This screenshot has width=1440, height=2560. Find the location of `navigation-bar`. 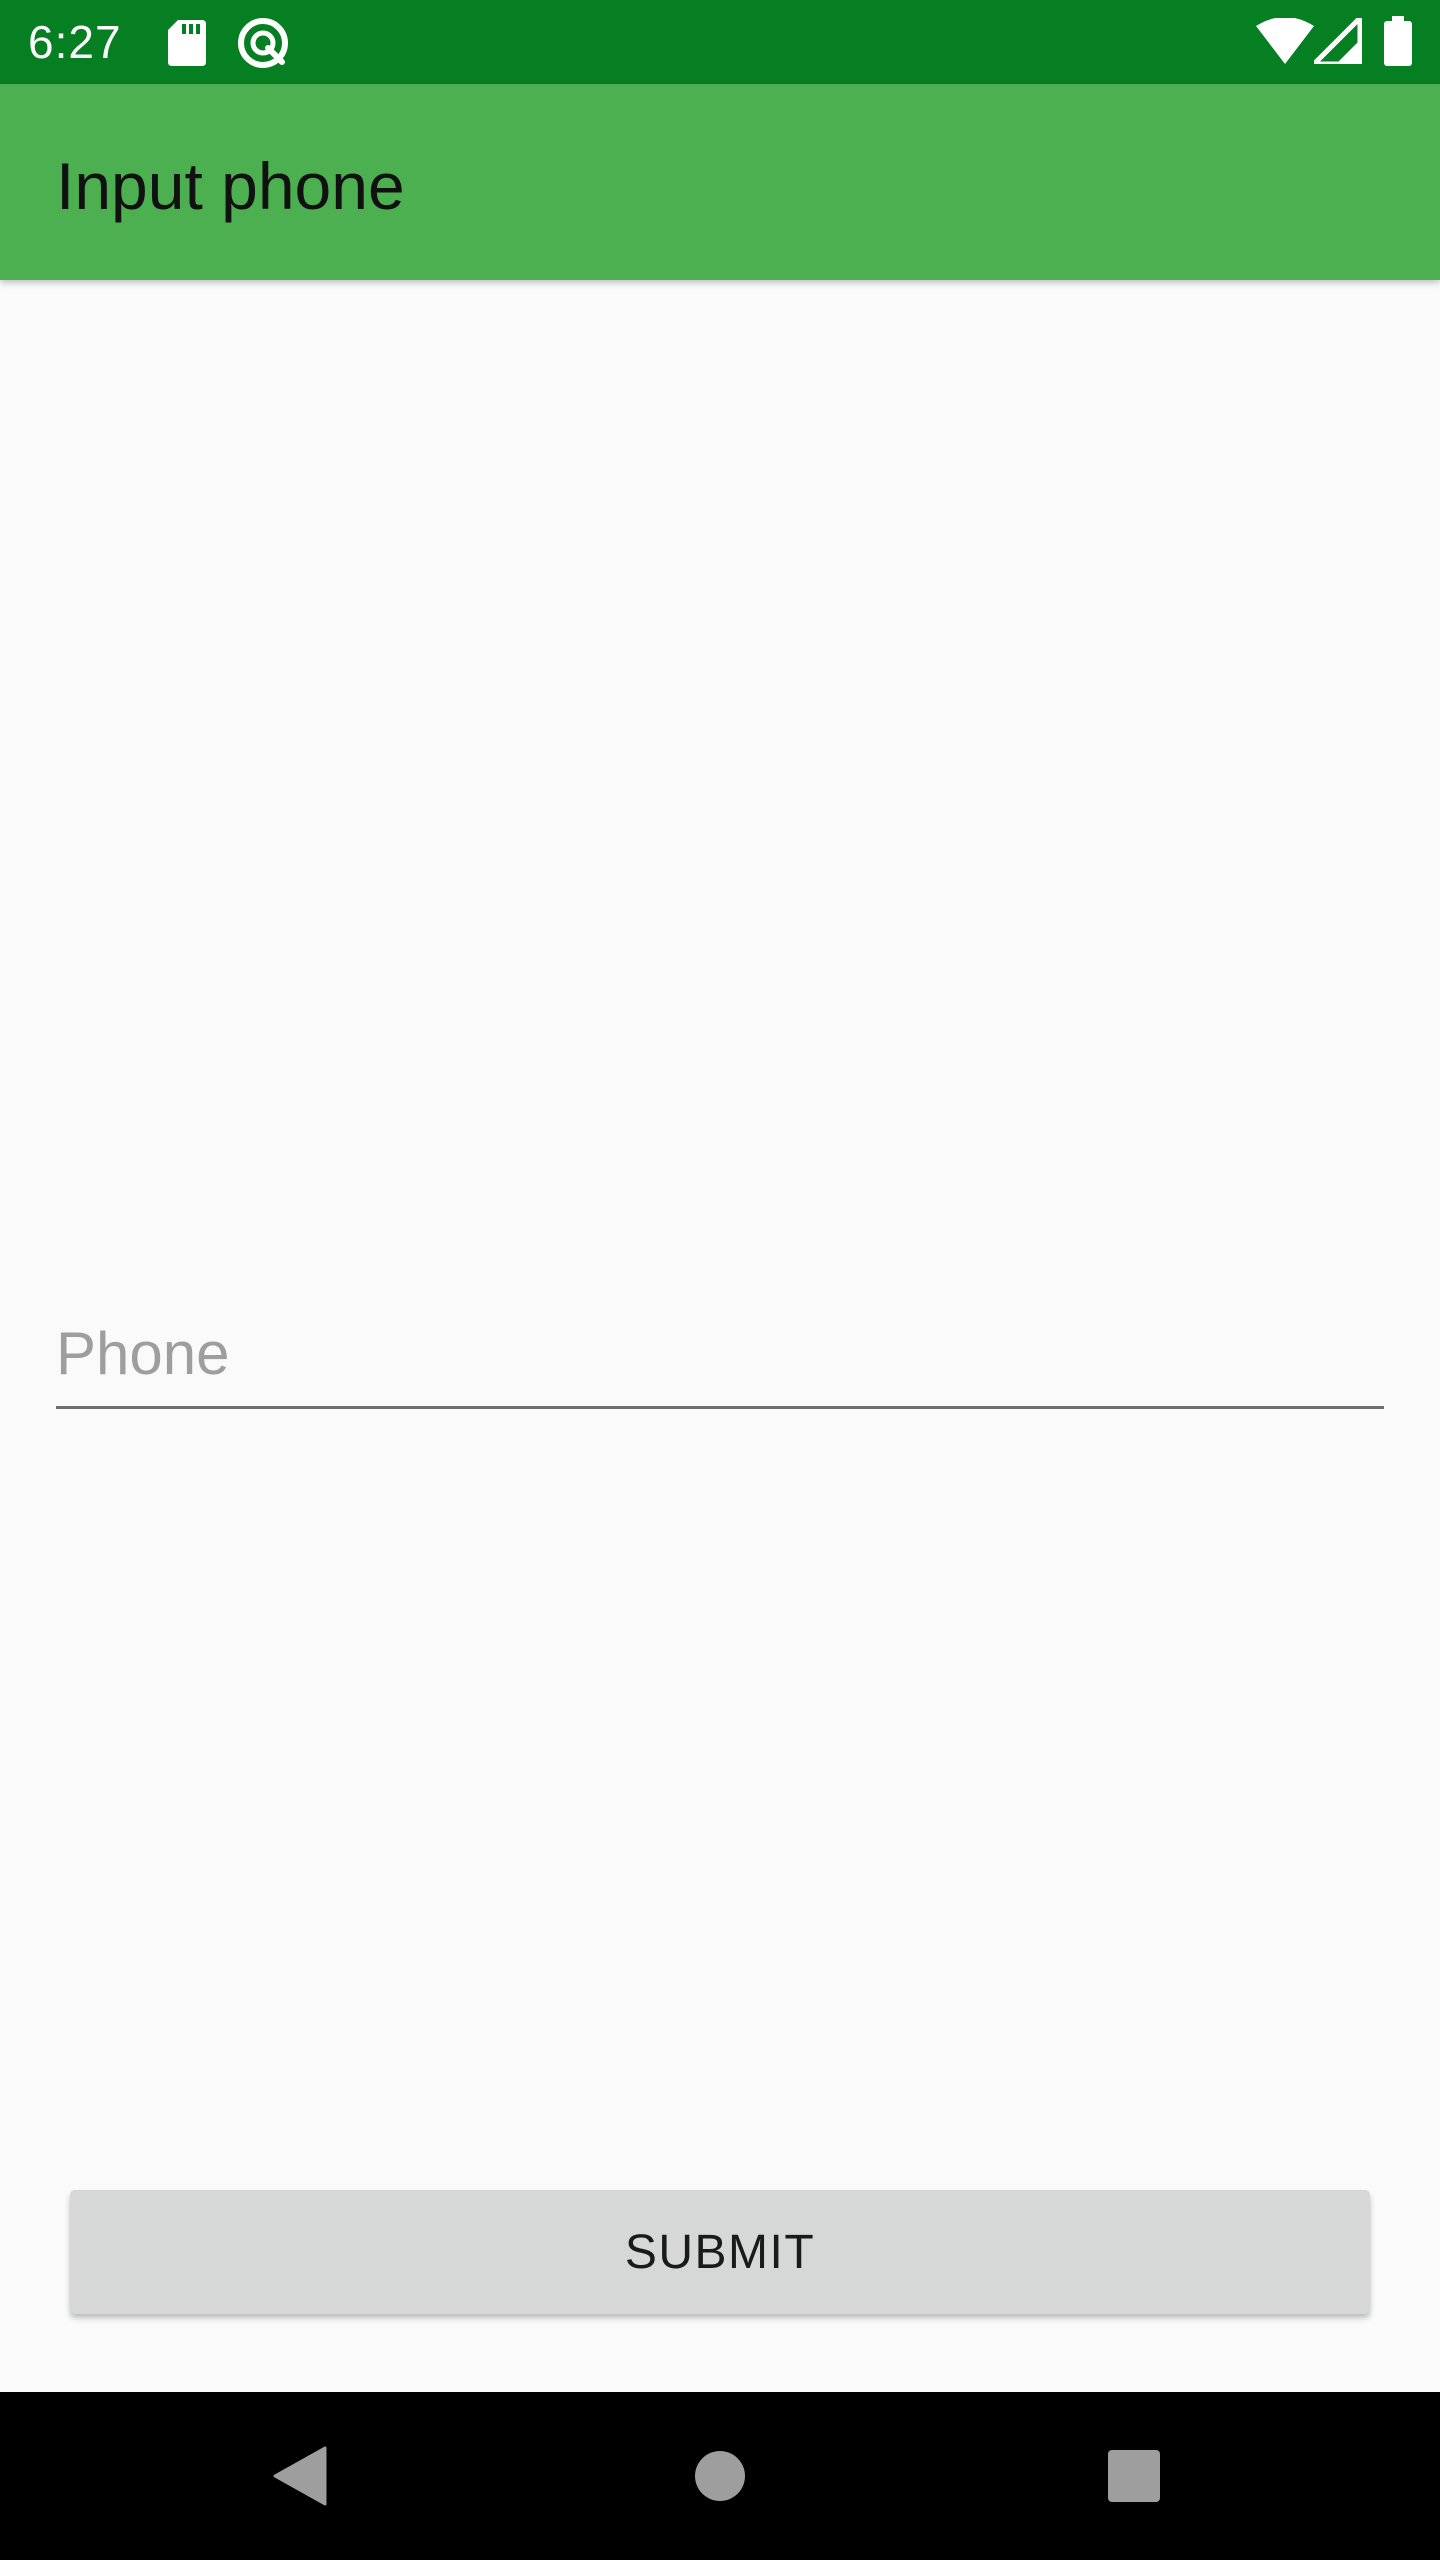

navigation-bar is located at coordinates (720, 2476).